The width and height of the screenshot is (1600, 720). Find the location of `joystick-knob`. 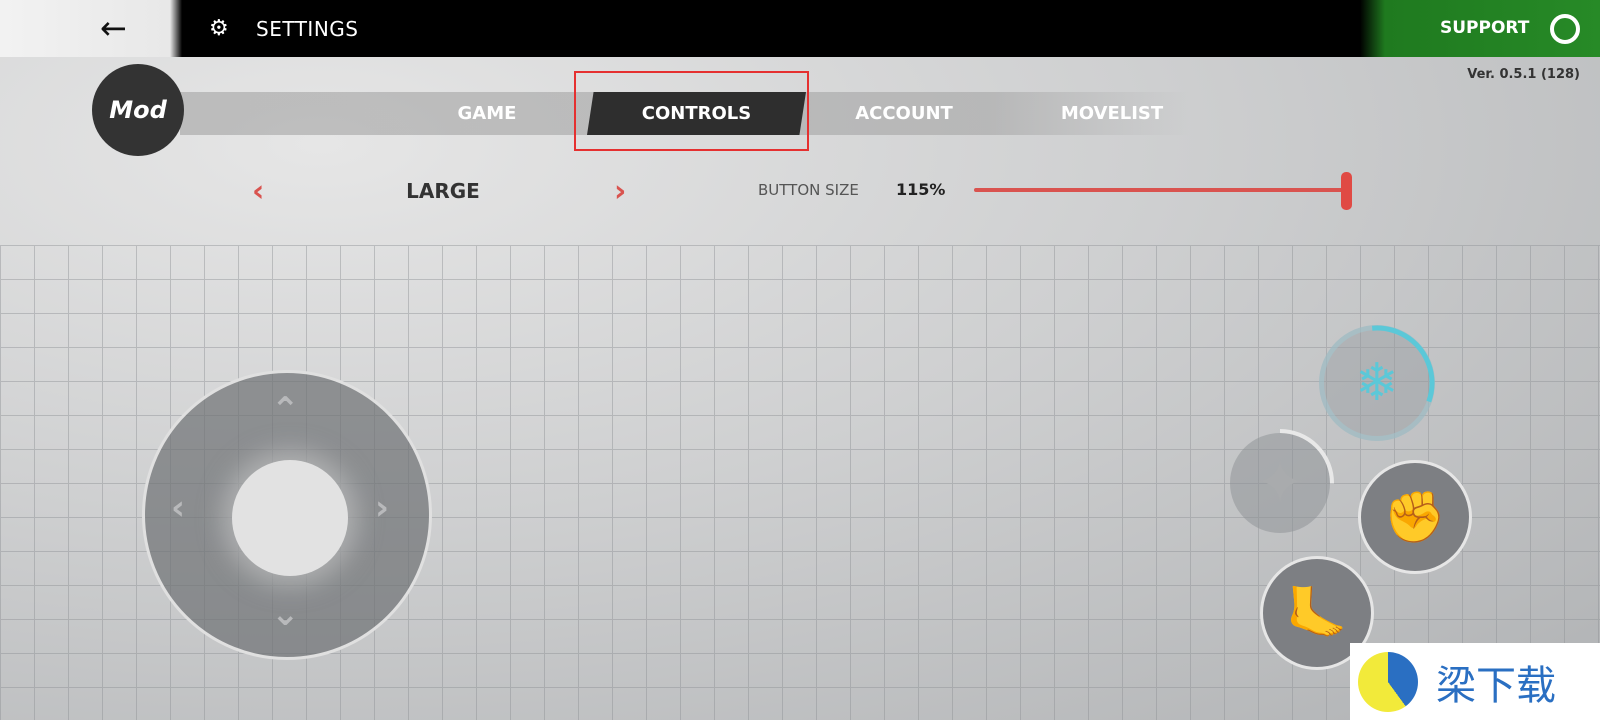

joystick-knob is located at coordinates (290, 518).